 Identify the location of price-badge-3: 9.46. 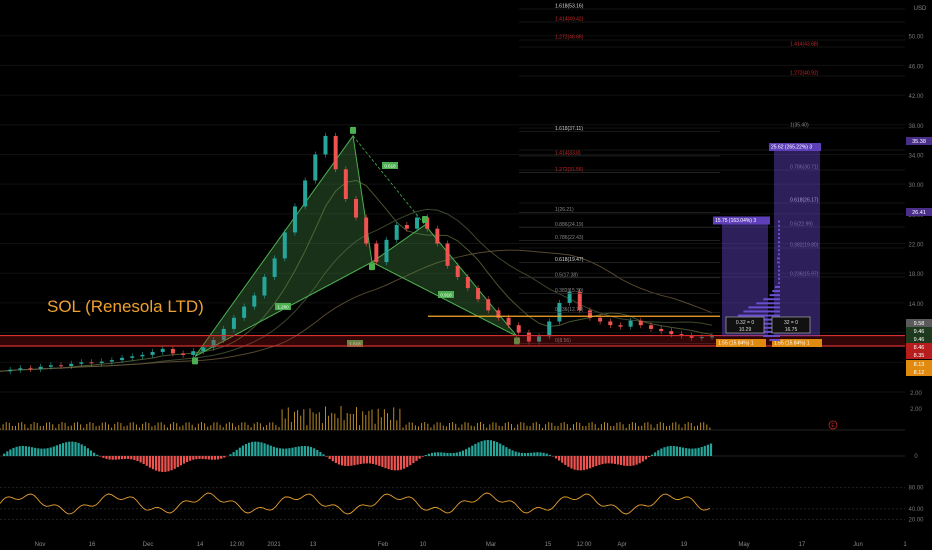
(919, 332).